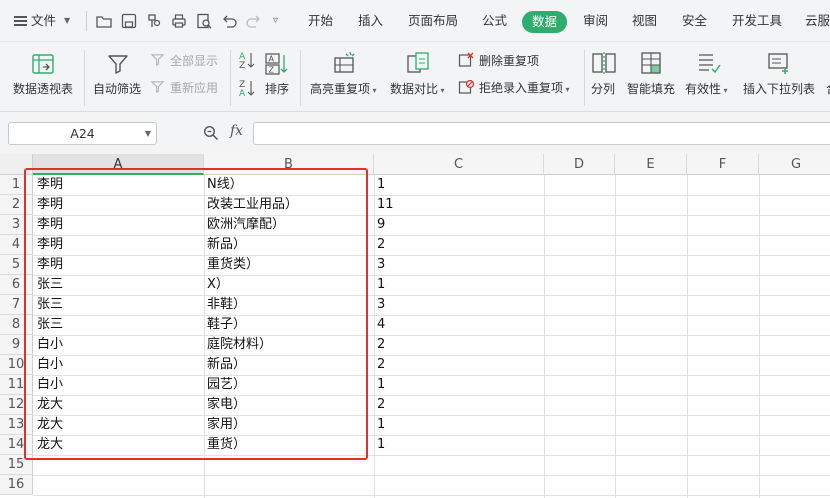 The height and width of the screenshot is (498, 830). Describe the element at coordinates (289, 445) in the screenshot. I see `cell-b: 重货）` at that location.